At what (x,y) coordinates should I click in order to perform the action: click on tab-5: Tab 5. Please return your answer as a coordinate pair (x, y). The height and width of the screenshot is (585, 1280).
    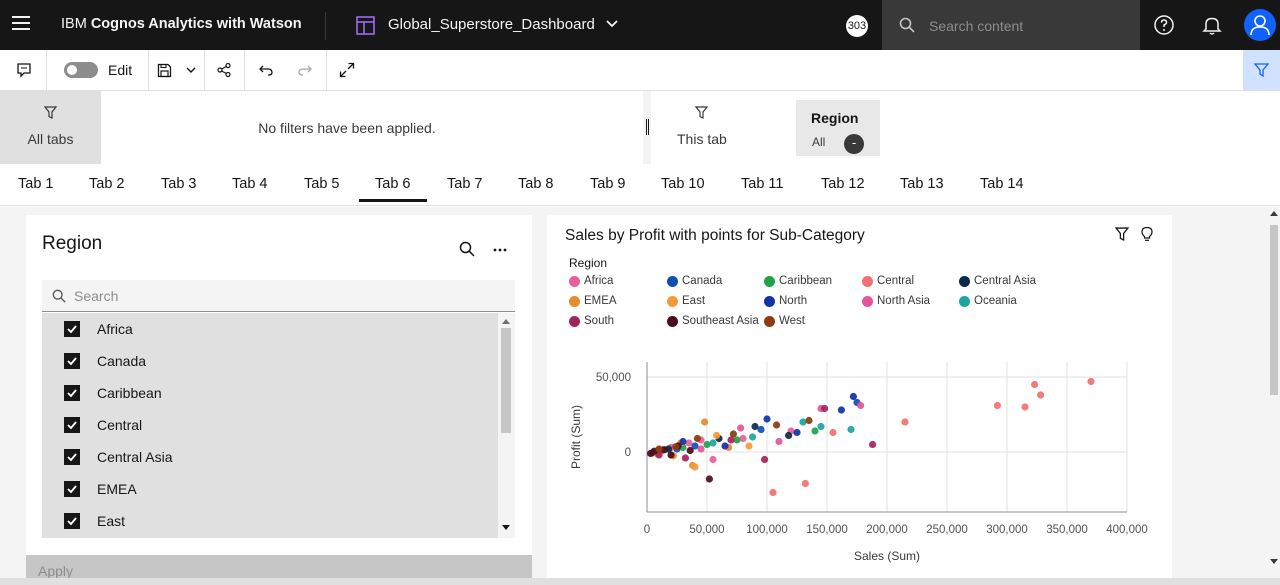
    Looking at the image, I should click on (321, 184).